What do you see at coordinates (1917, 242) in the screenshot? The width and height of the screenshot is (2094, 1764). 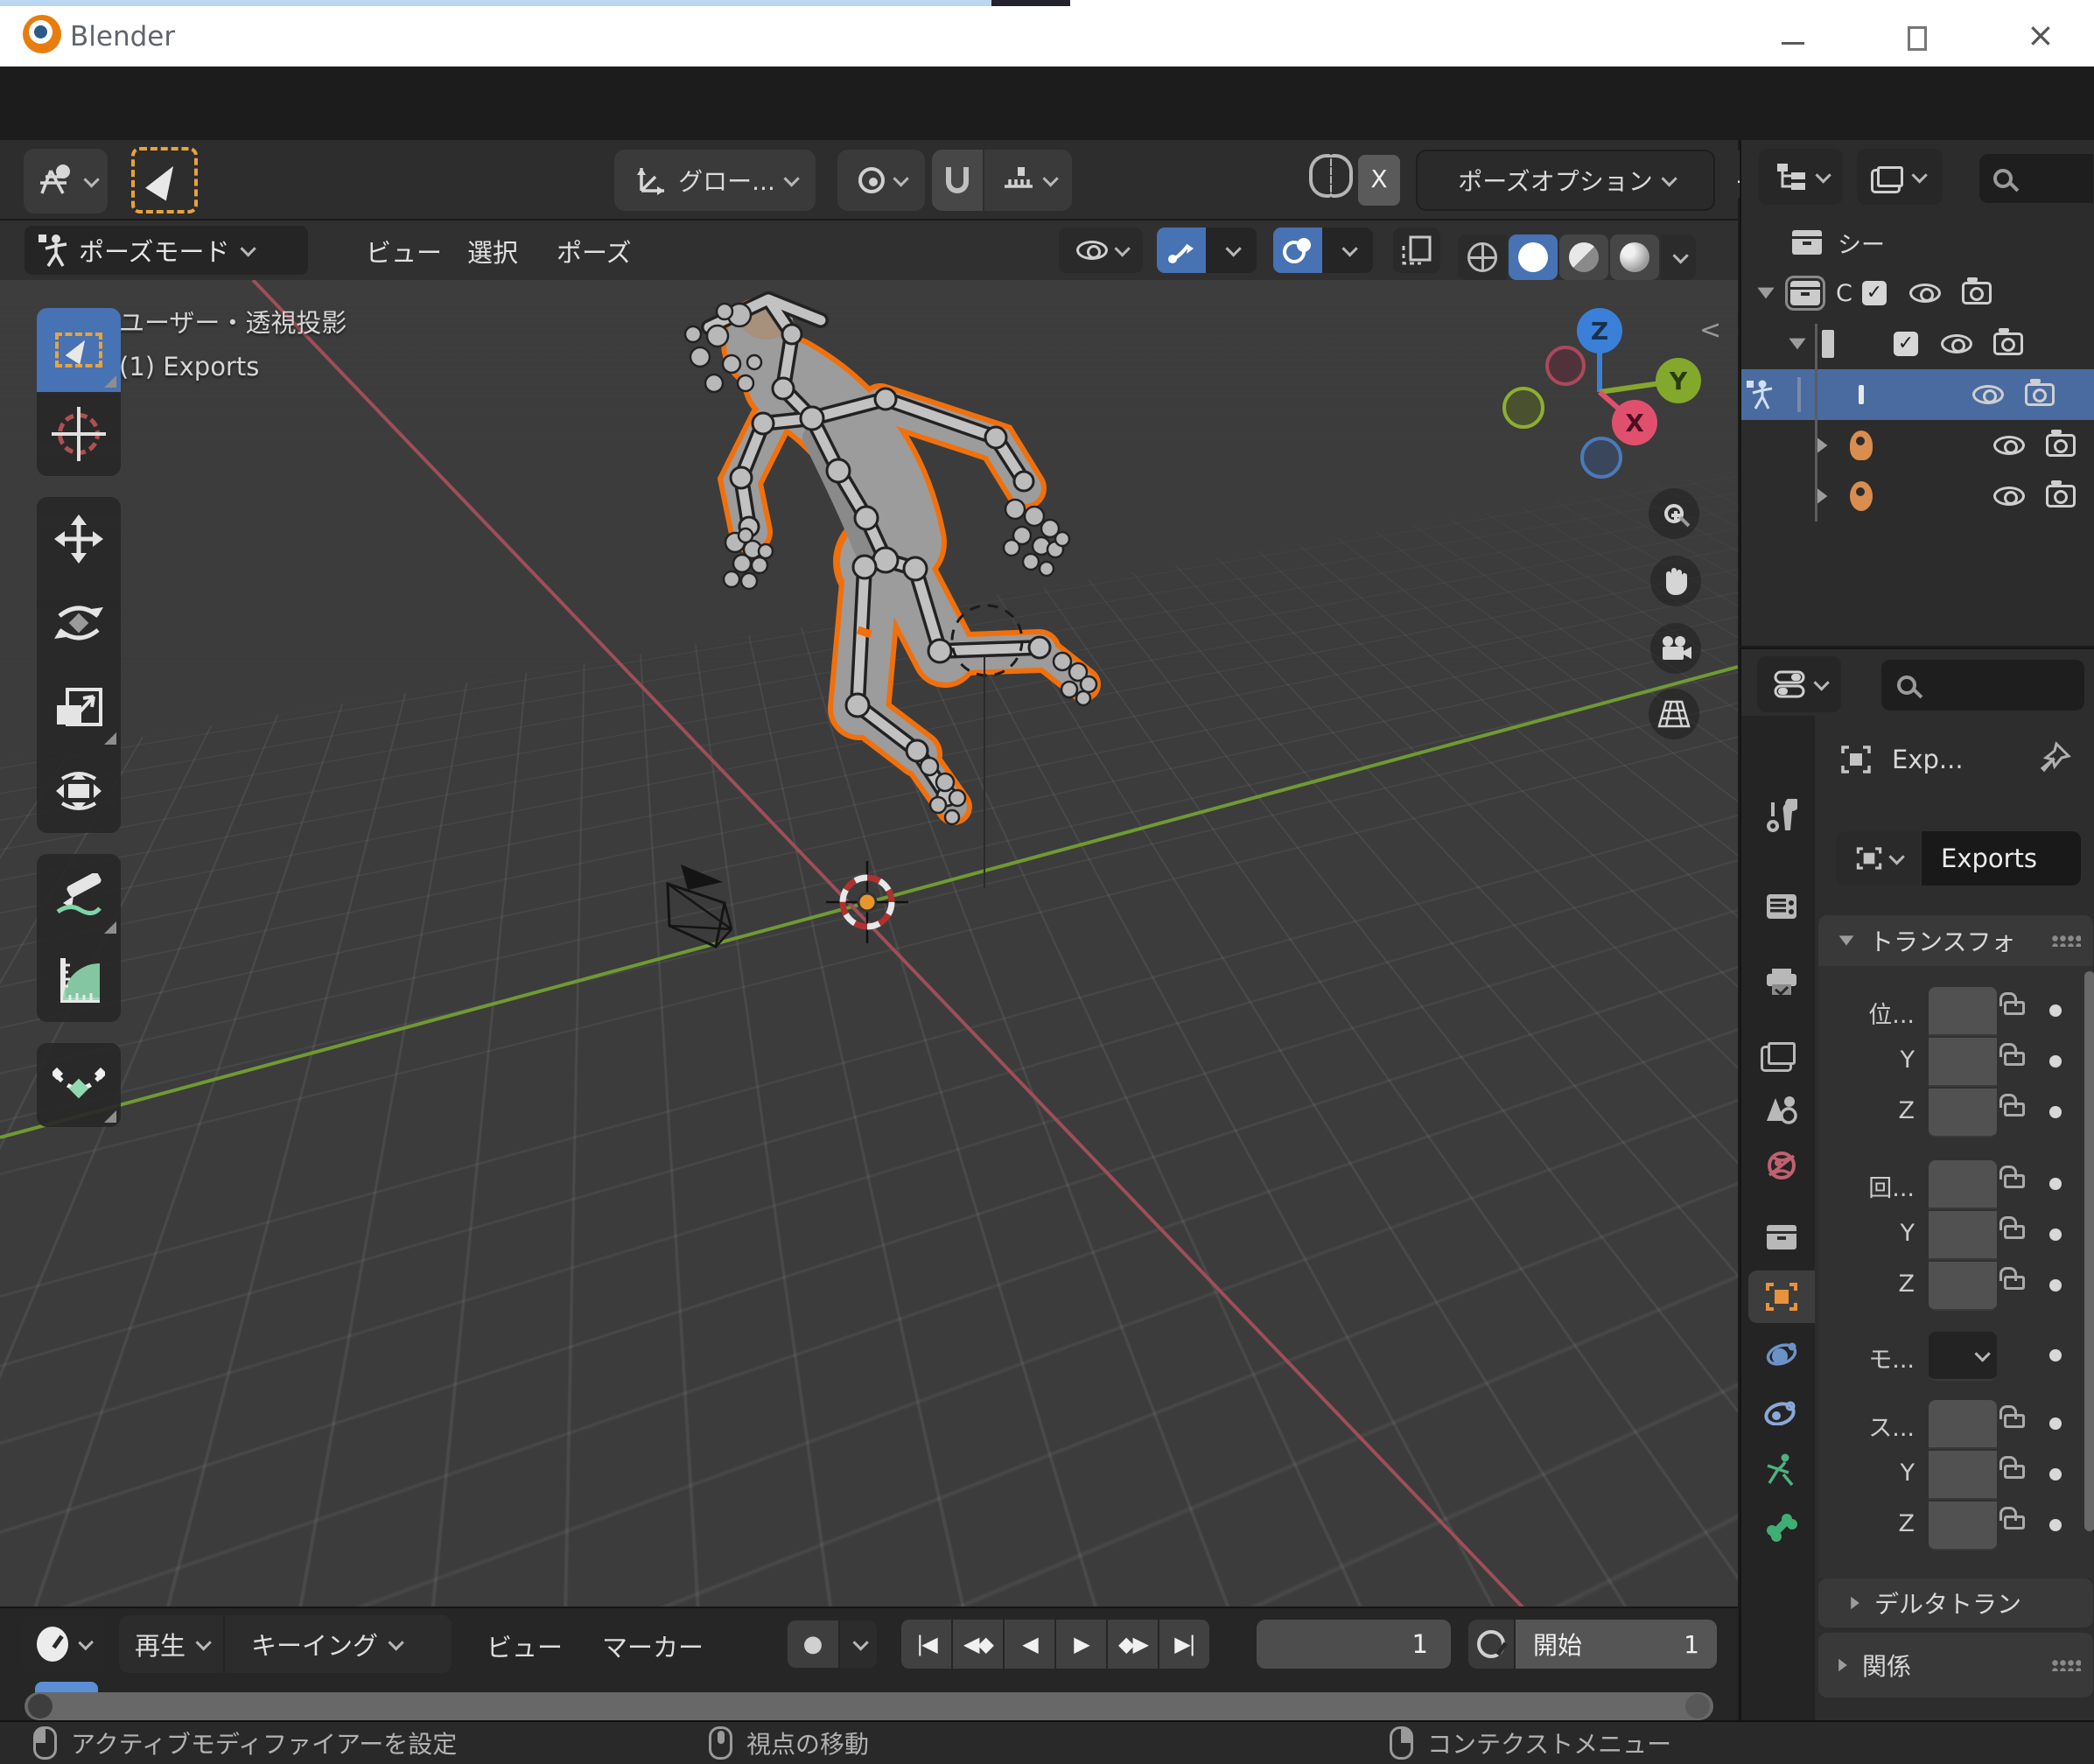 I see `outliner-row-scene-collection: シーン` at bounding box center [1917, 242].